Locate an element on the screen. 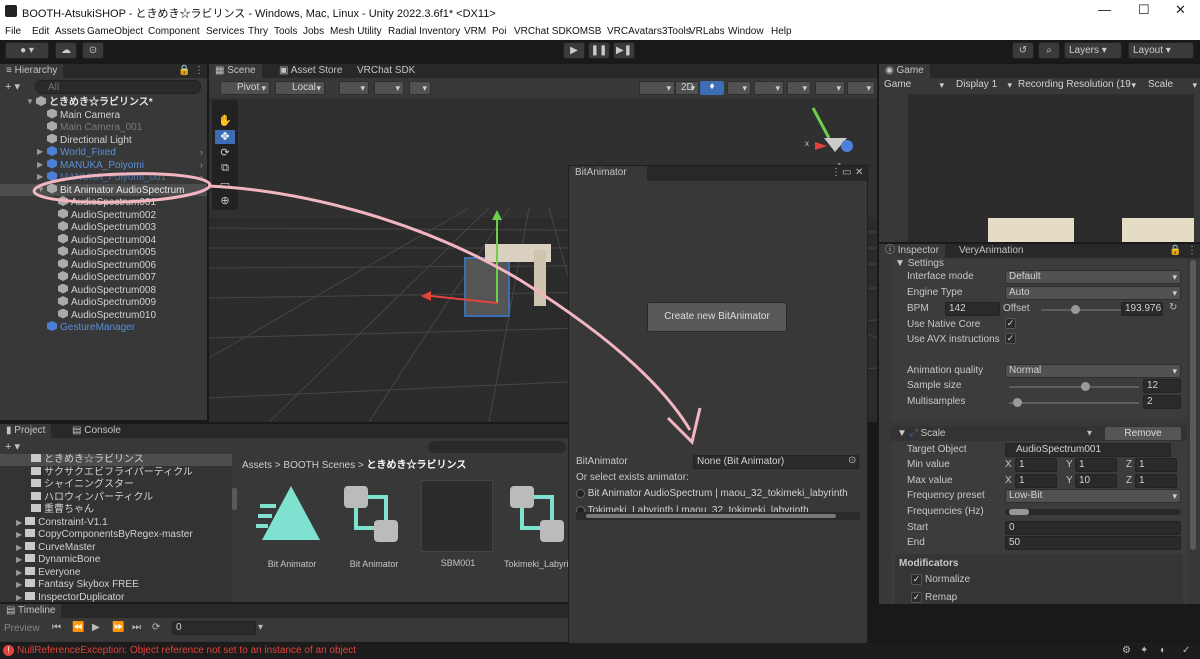  gizmos-dropdown is located at coordinates (861, 88).